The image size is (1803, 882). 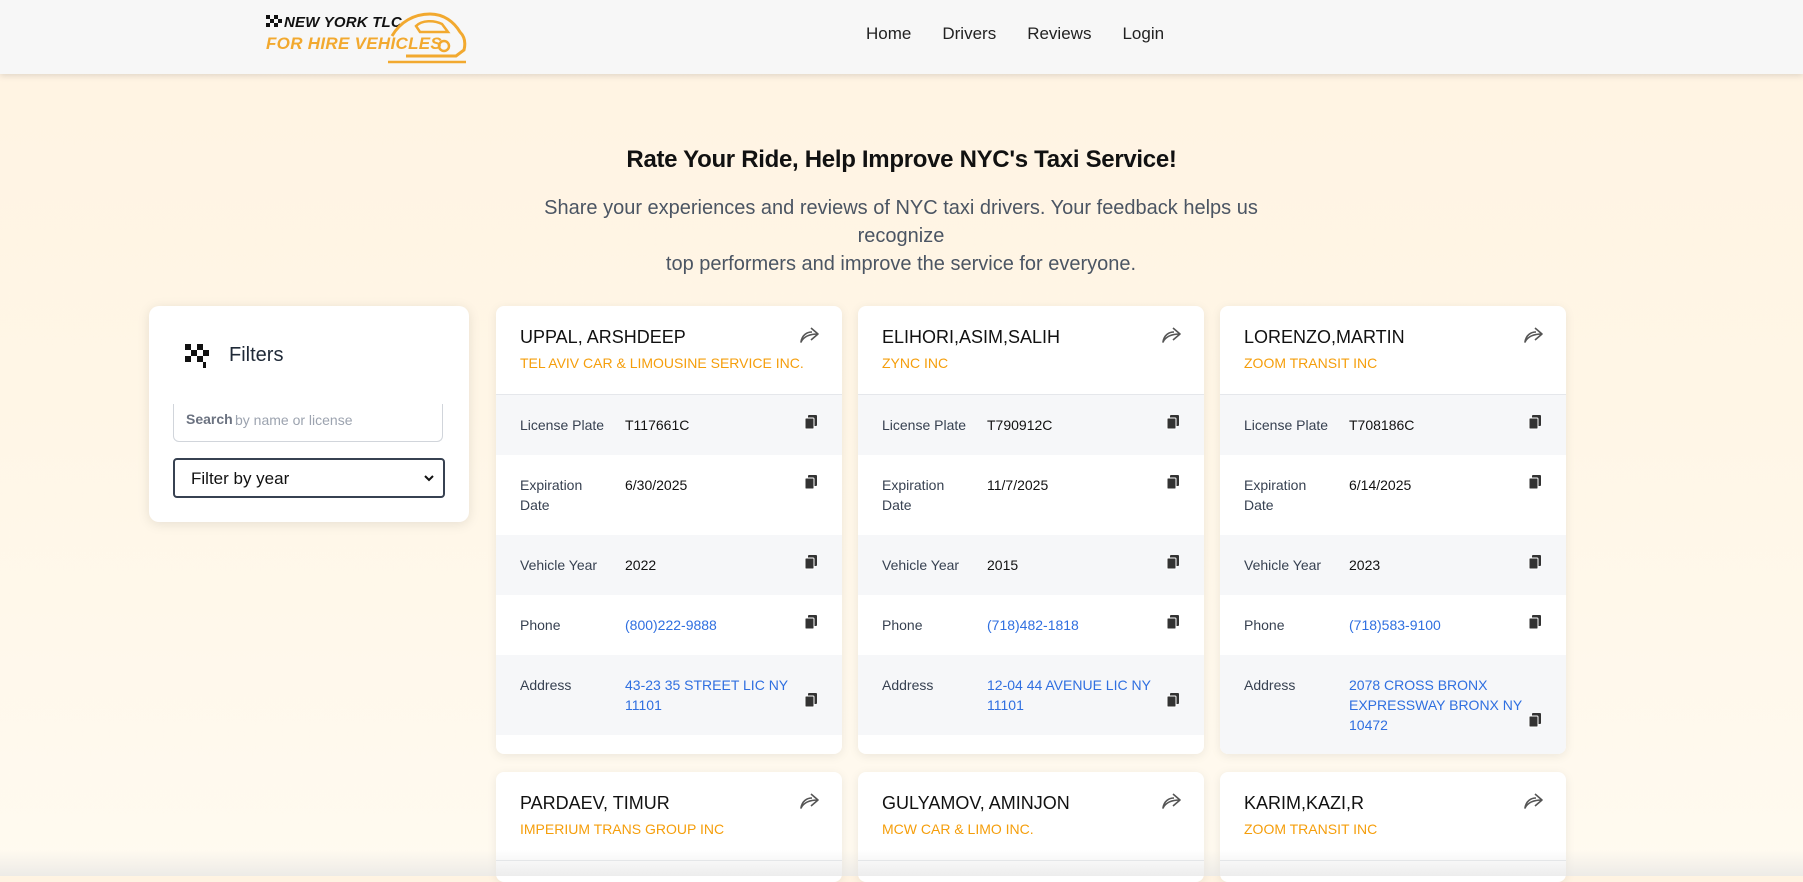 I want to click on address-line: EXPRESSWAY BRONX NY, so click(x=1436, y=705).